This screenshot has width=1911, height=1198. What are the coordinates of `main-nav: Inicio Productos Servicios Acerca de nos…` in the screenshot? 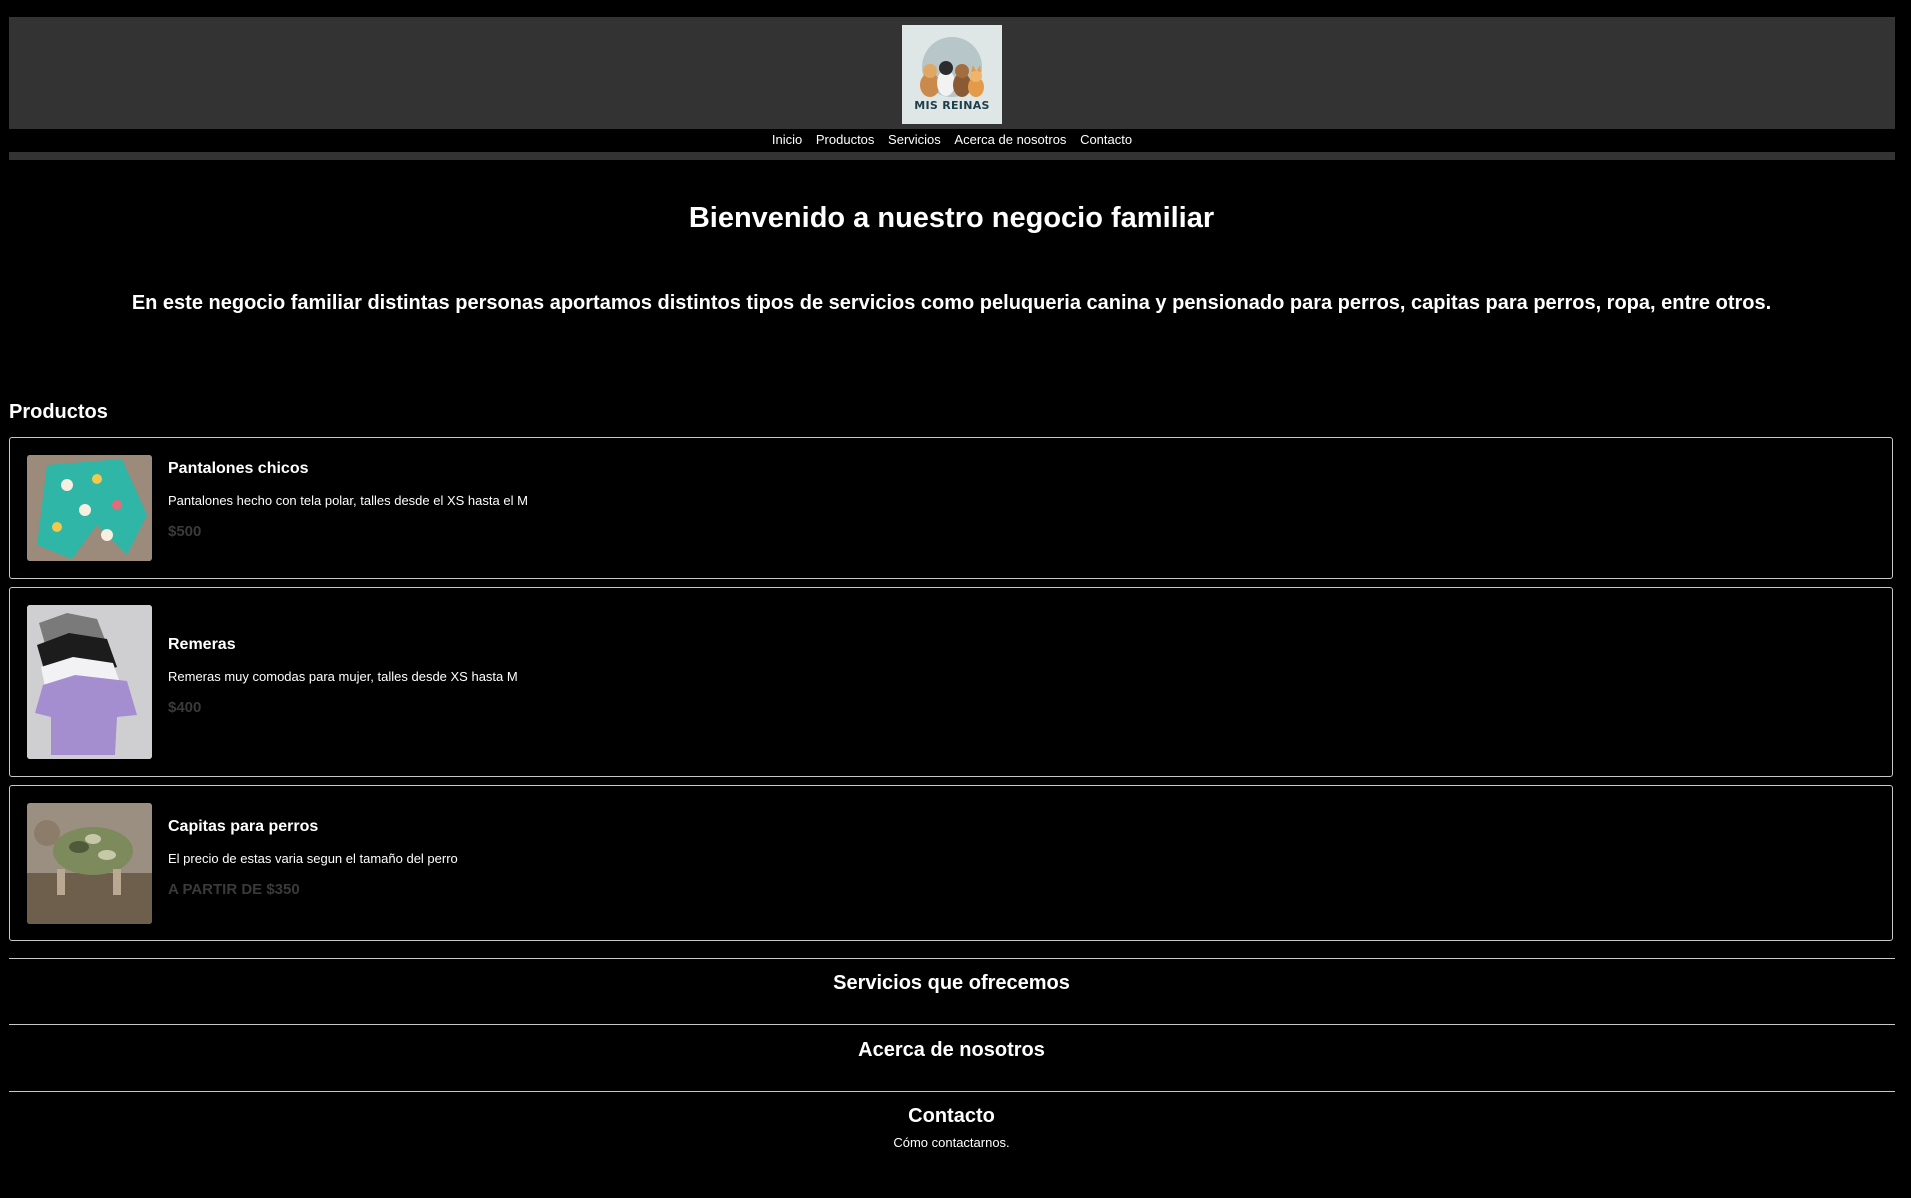 It's located at (952, 140).